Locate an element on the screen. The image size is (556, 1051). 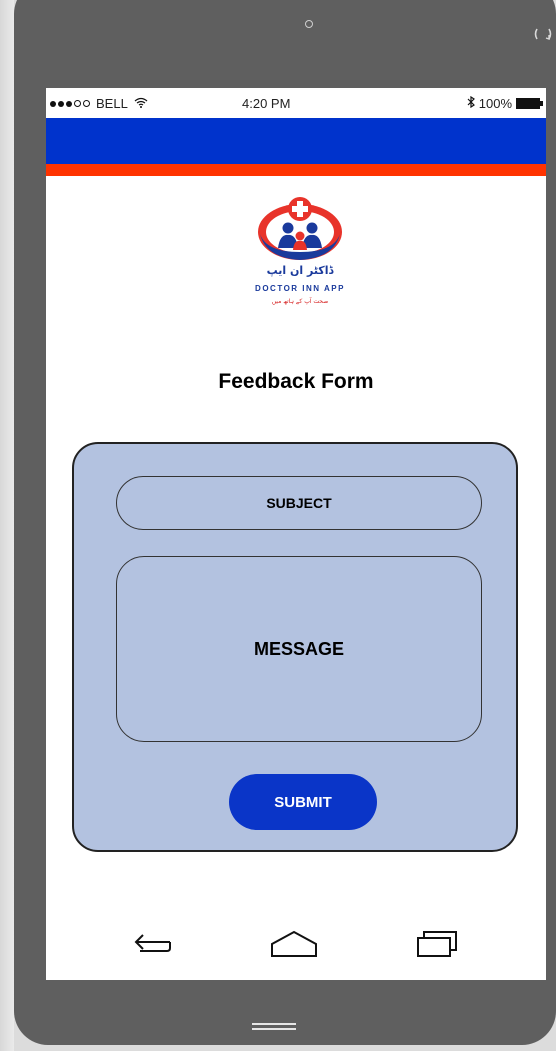
wifi-icon is located at coordinates (141, 104).